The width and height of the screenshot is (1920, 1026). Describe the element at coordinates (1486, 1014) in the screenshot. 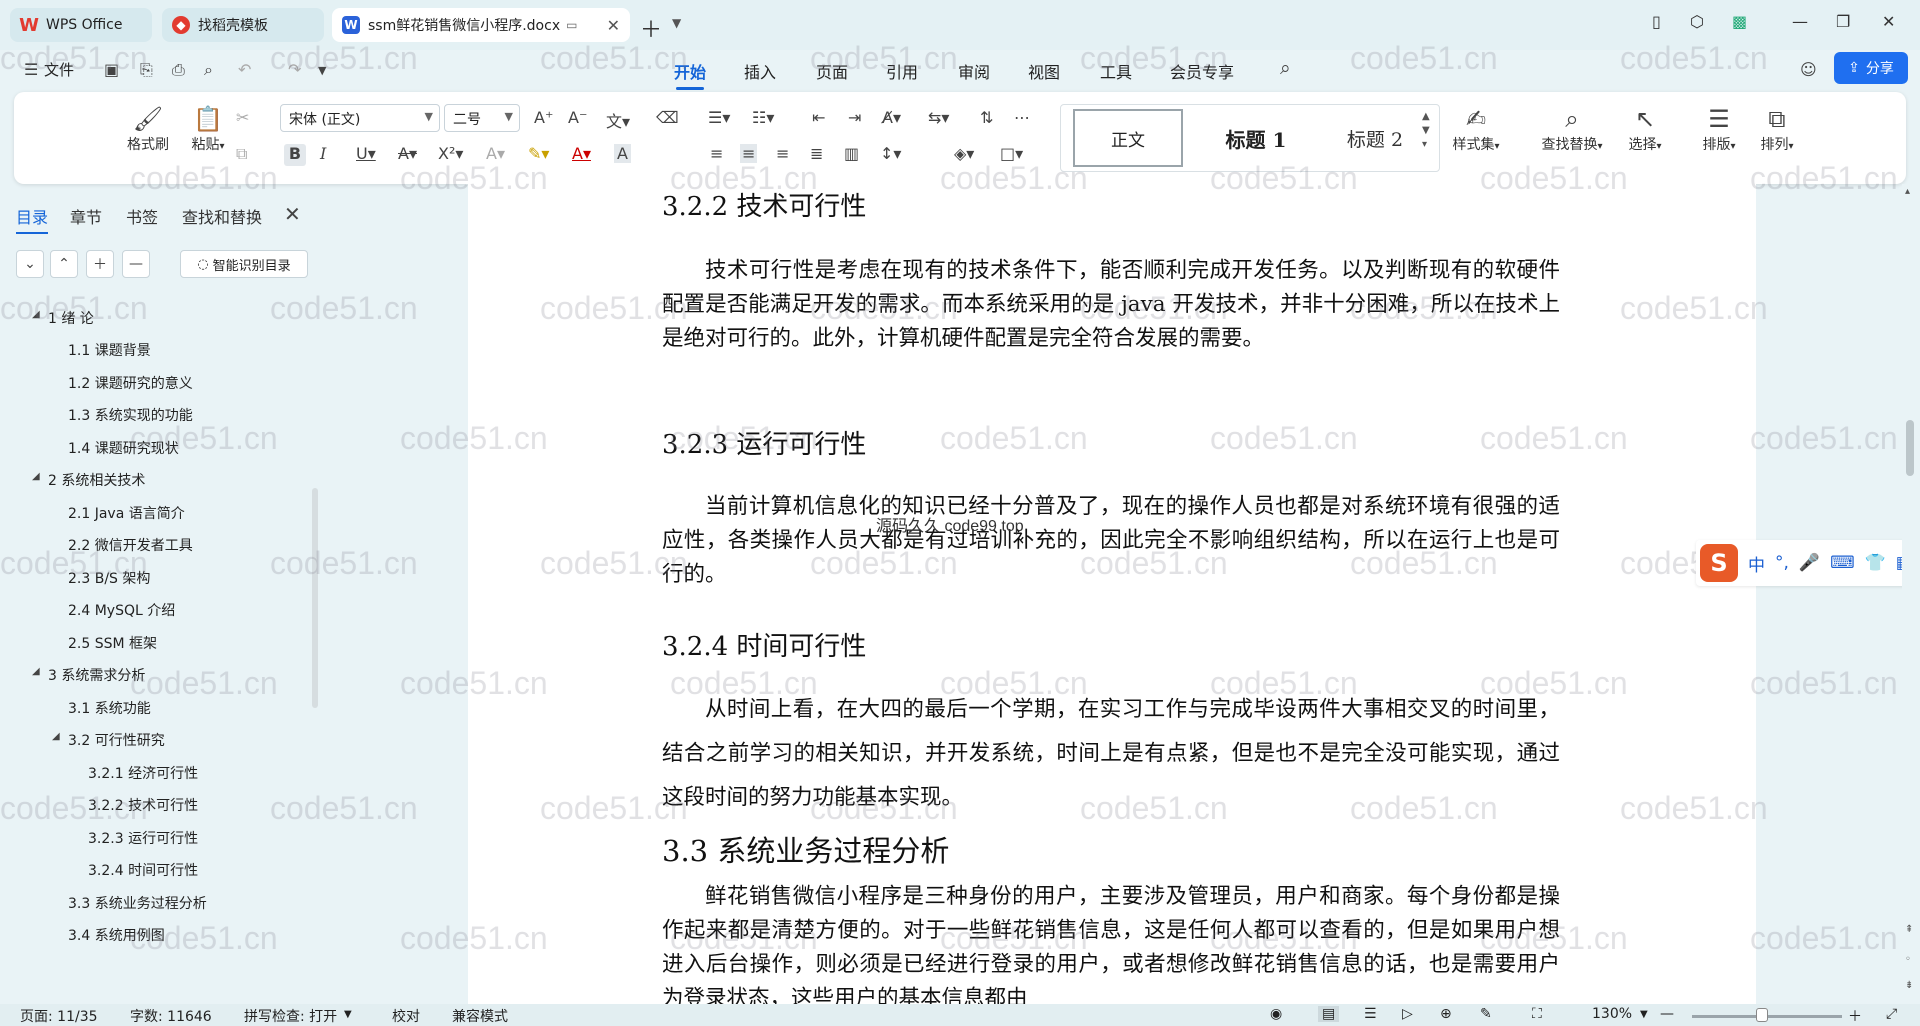

I see `pen-icon: ✎` at that location.